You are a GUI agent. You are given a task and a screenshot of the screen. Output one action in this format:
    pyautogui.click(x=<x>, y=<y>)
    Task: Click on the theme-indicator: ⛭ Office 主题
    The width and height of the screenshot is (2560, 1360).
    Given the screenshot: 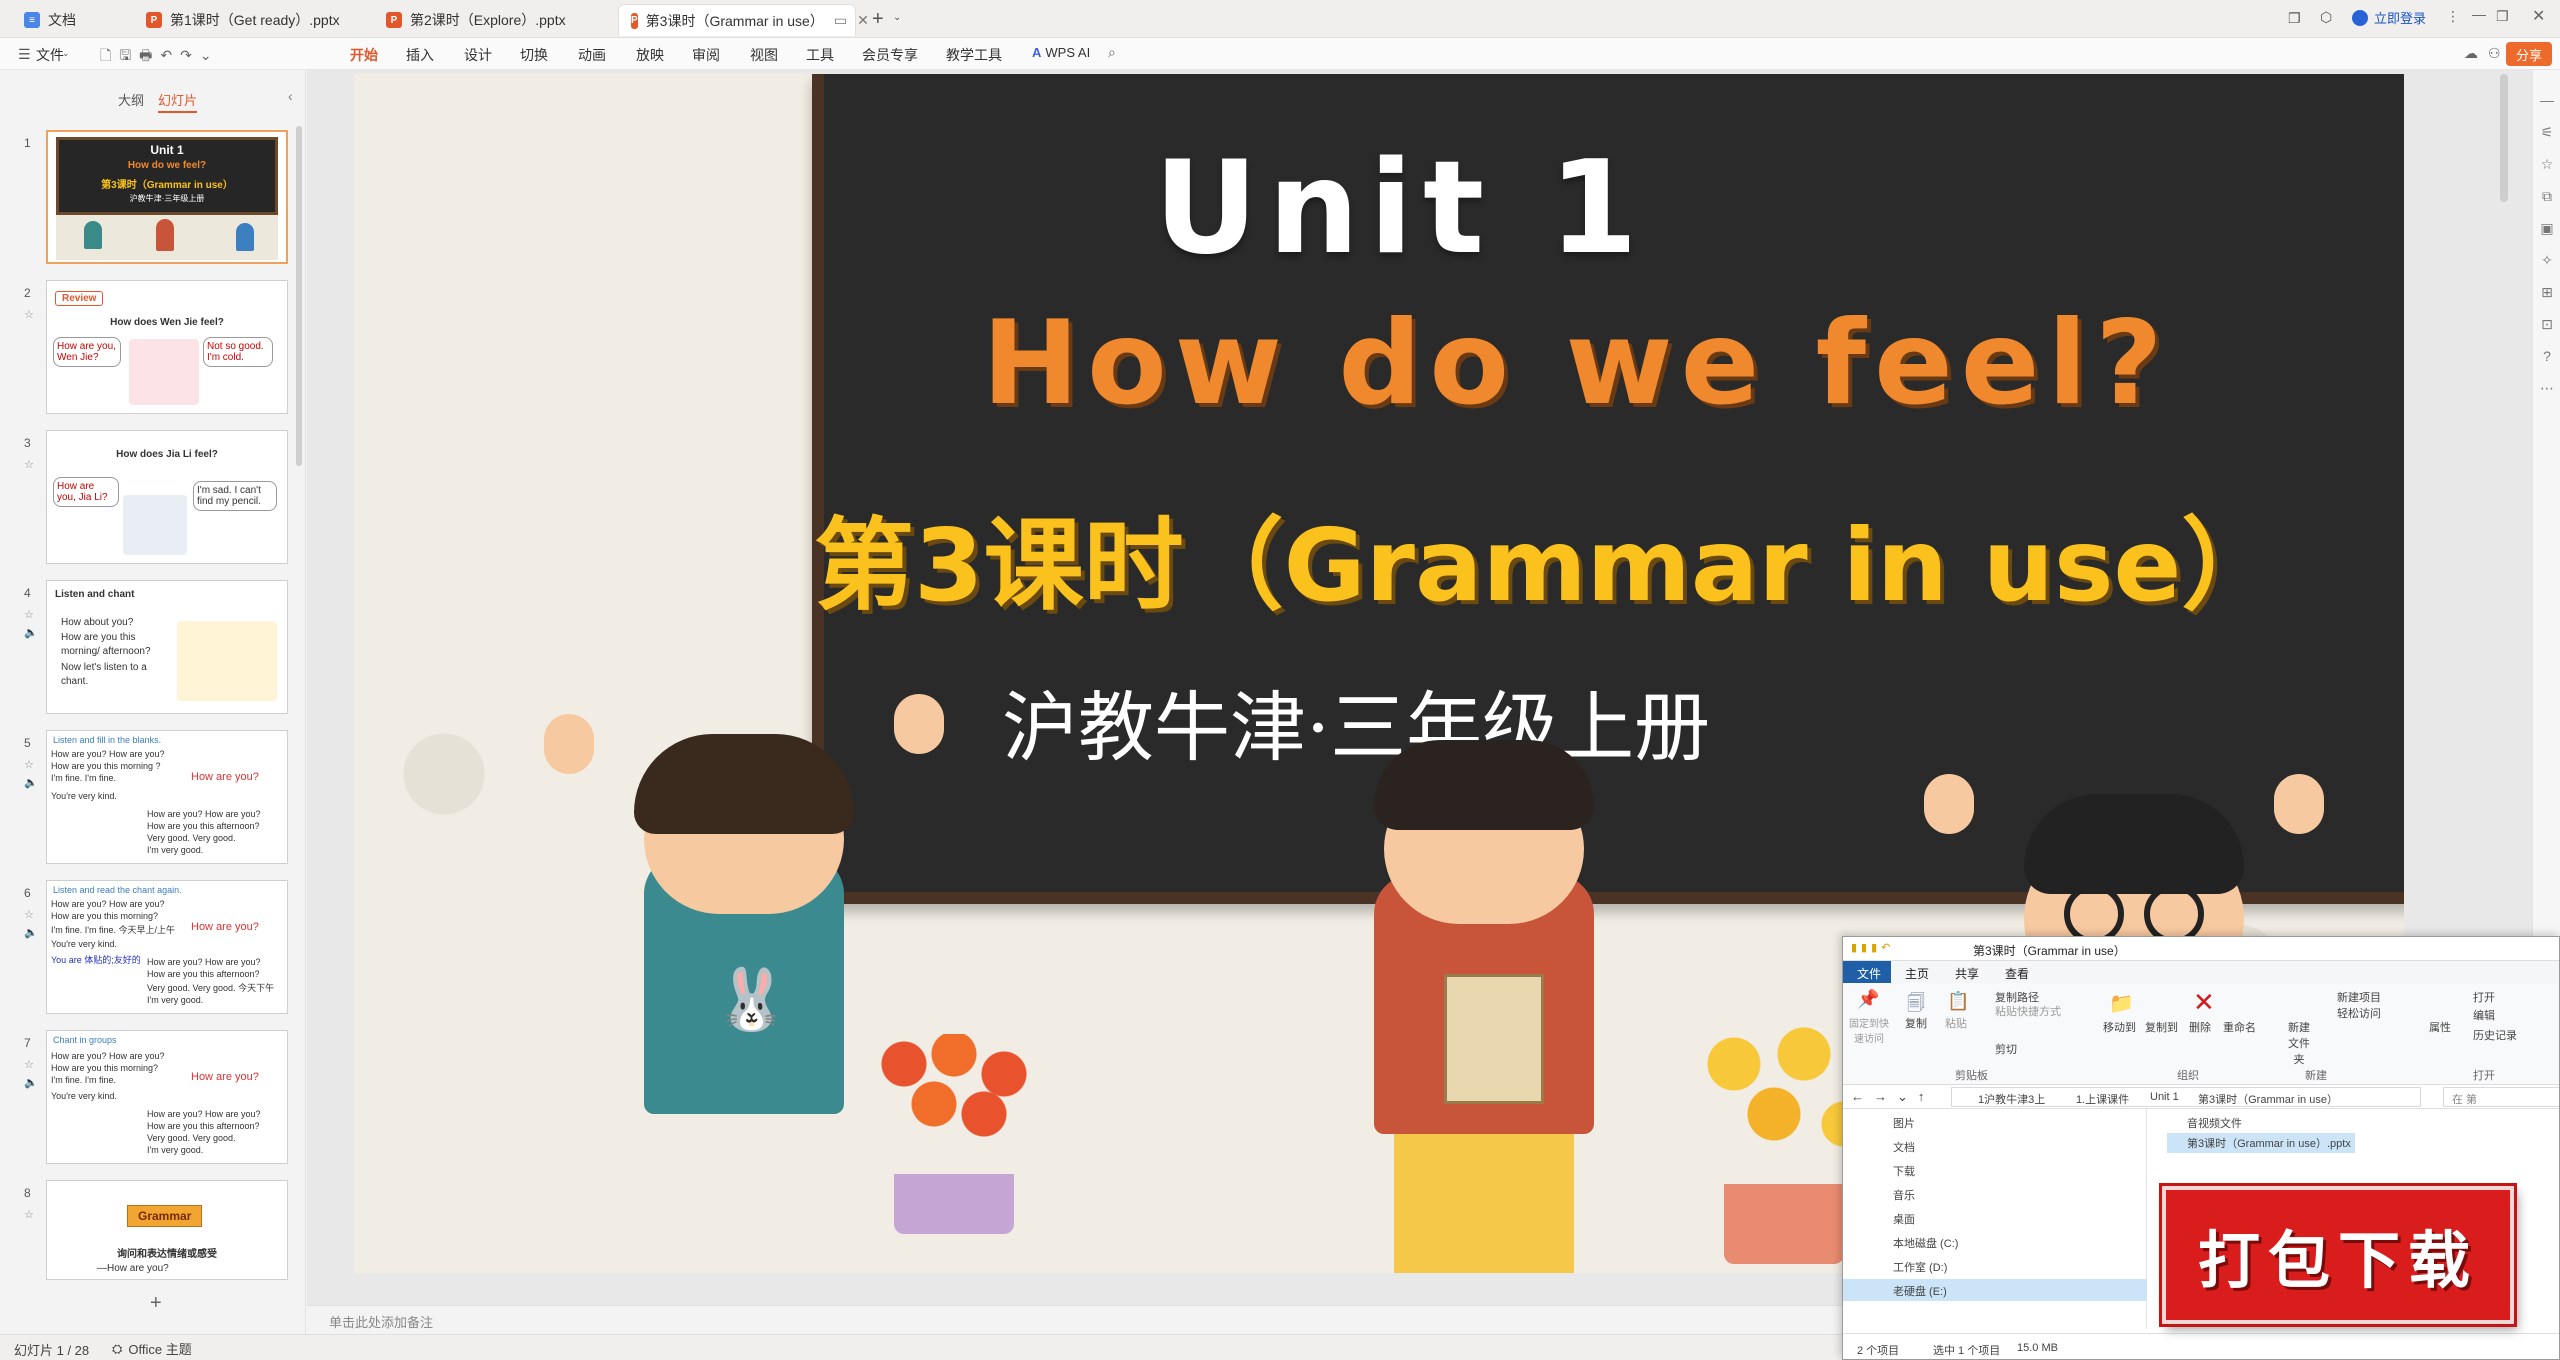 What is the action you would take?
    pyautogui.click(x=152, y=1348)
    